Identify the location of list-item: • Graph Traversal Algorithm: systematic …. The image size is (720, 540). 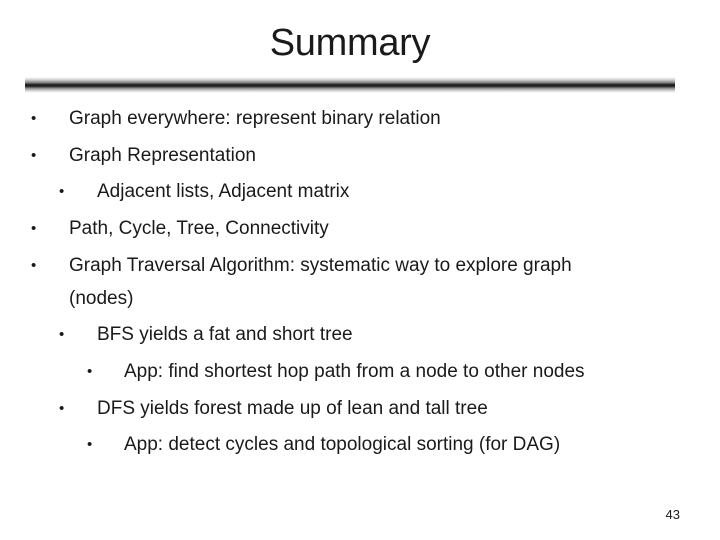
(360, 266).